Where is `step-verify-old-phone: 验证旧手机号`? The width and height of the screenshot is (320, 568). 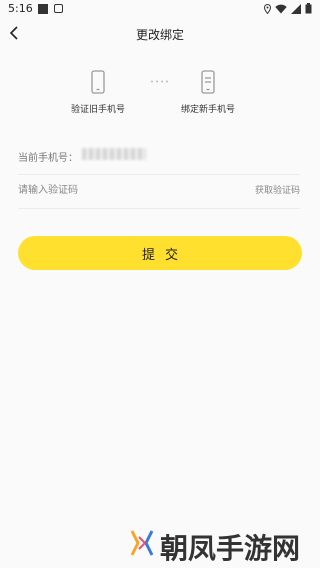
step-verify-old-phone: 验证旧手机号 is located at coordinates (98, 92).